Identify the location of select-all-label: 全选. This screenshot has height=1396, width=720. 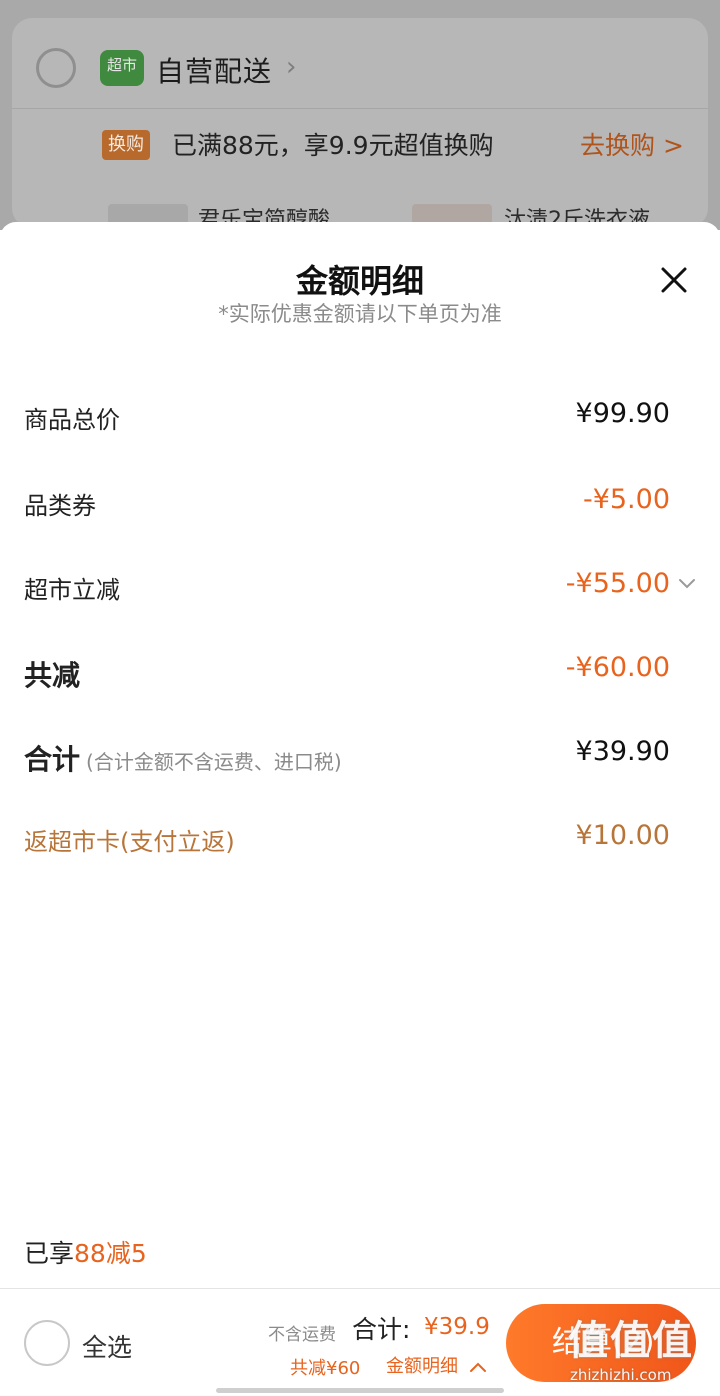
(107, 1346).